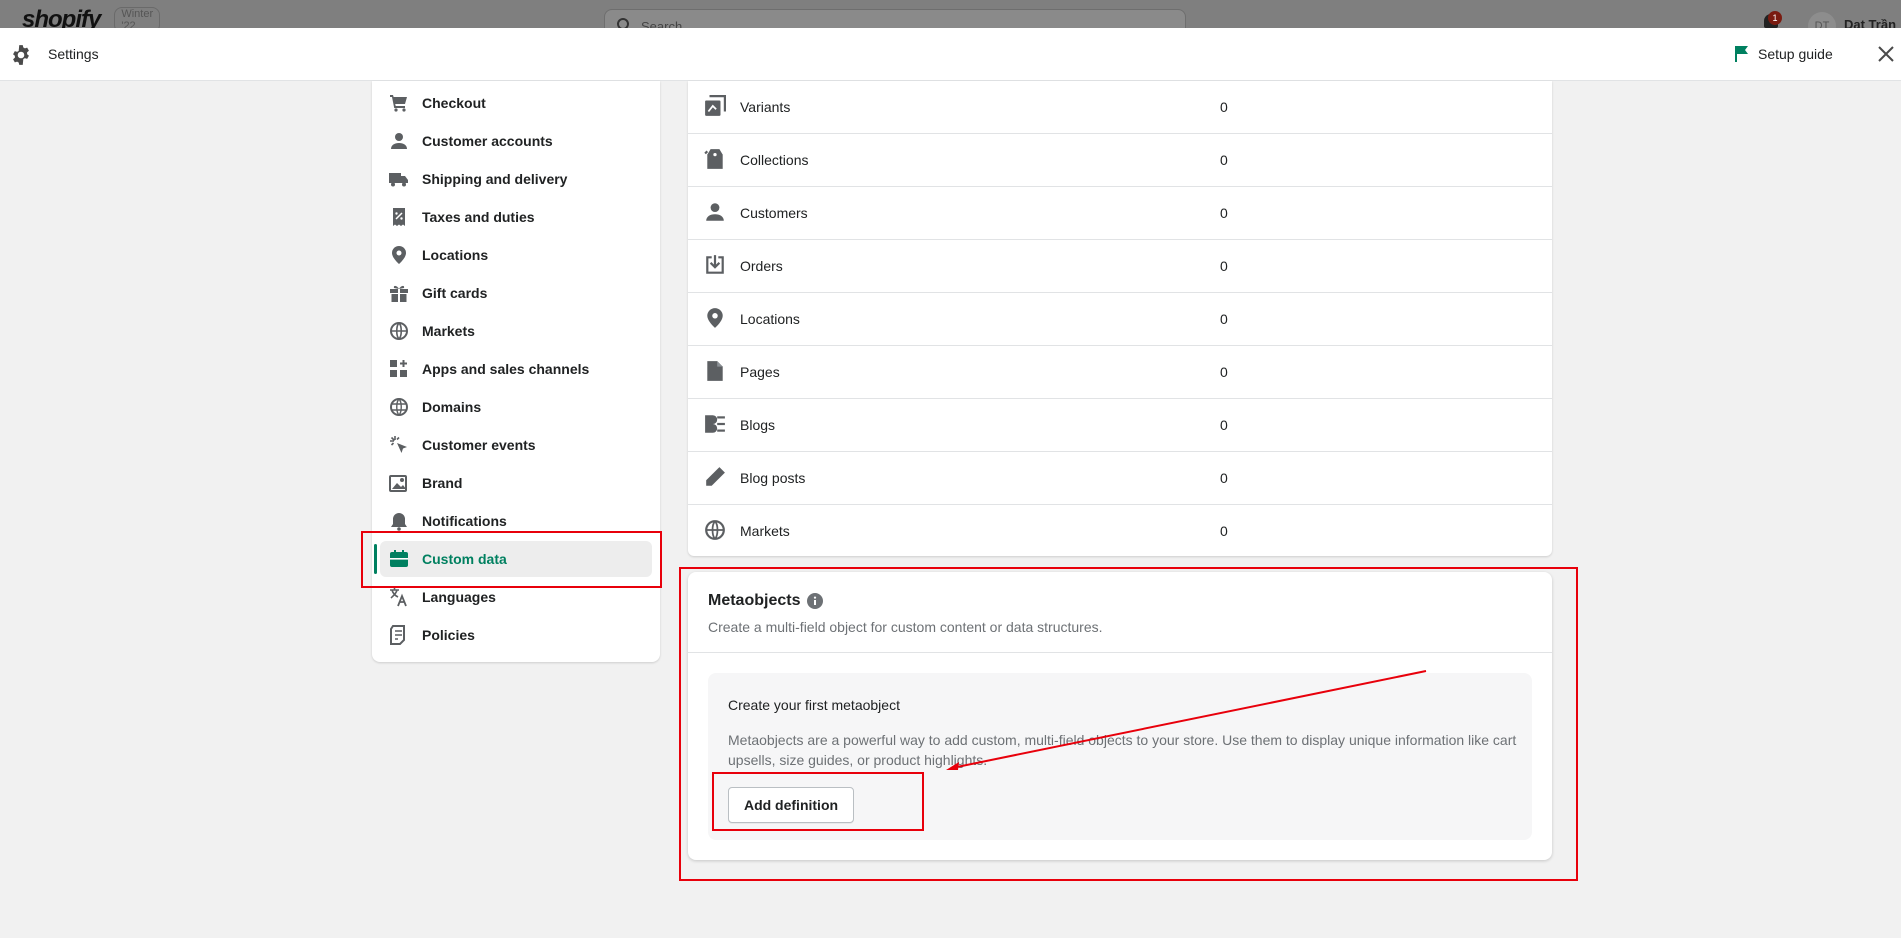  What do you see at coordinates (516, 103) in the screenshot?
I see `sidebar-item-checkout: Checkout` at bounding box center [516, 103].